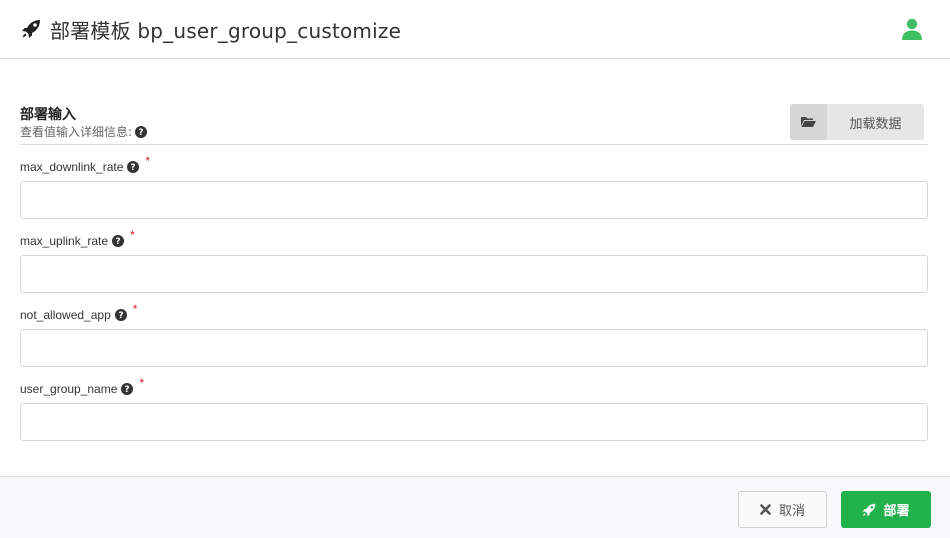  I want to click on load-data-icon-wrap, so click(808, 122).